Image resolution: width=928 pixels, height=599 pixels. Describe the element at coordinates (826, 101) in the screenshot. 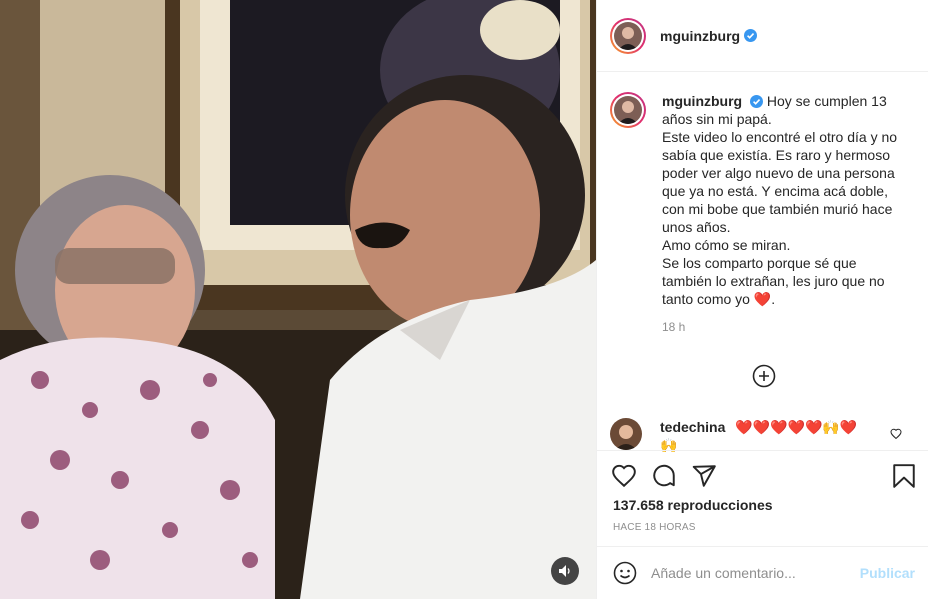

I see `caption-line: Hoy se cumplen 13` at that location.